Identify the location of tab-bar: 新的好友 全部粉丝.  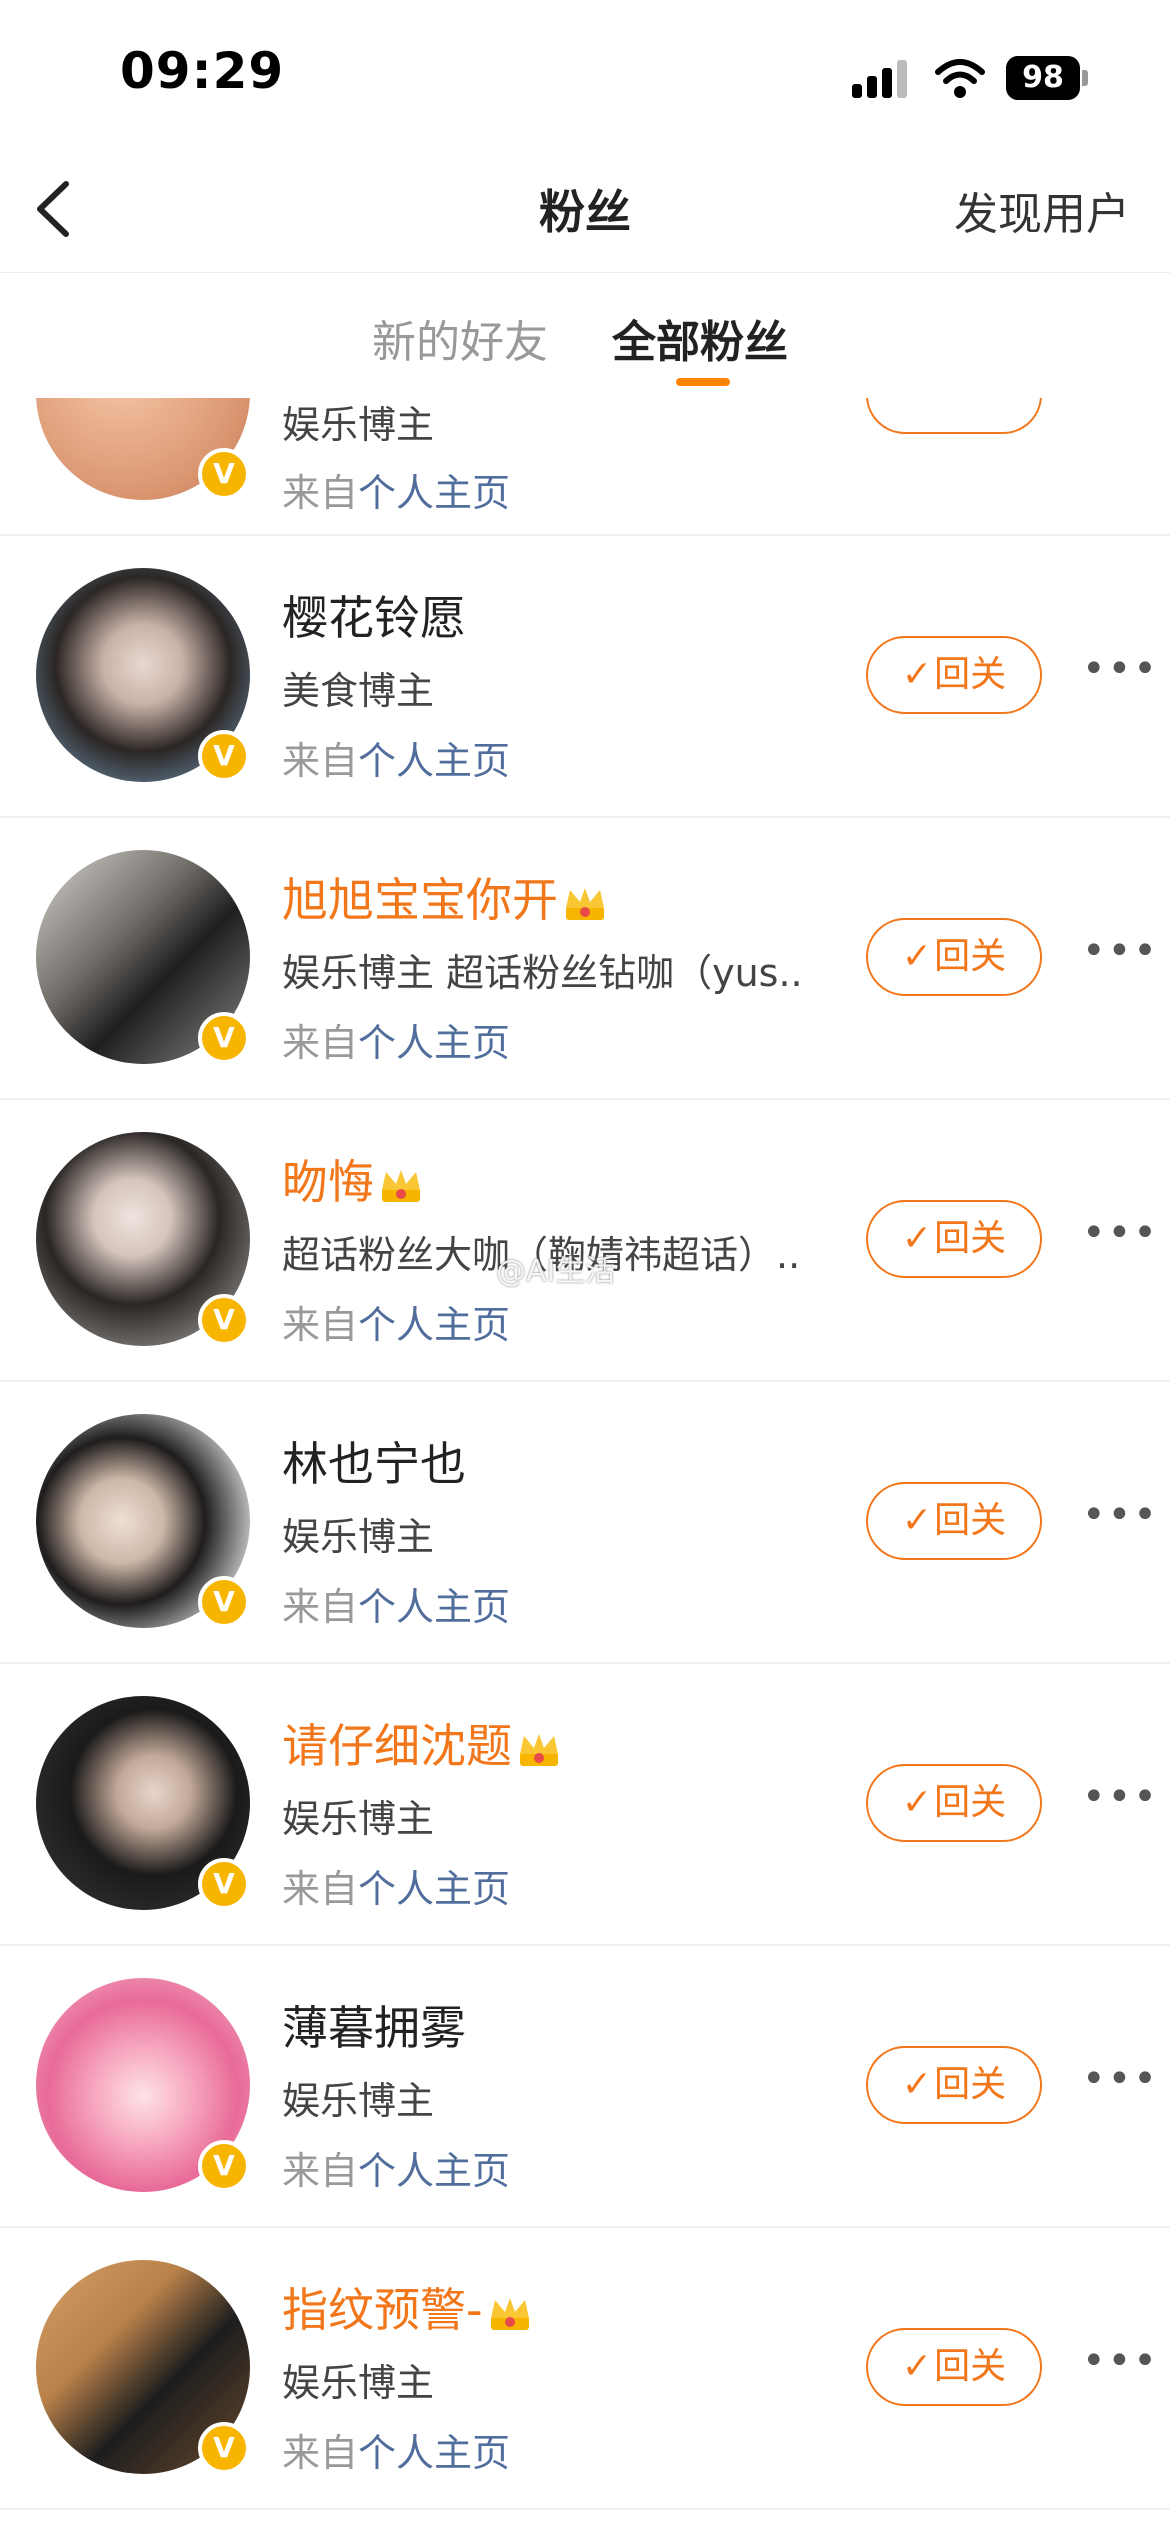
(585, 332).